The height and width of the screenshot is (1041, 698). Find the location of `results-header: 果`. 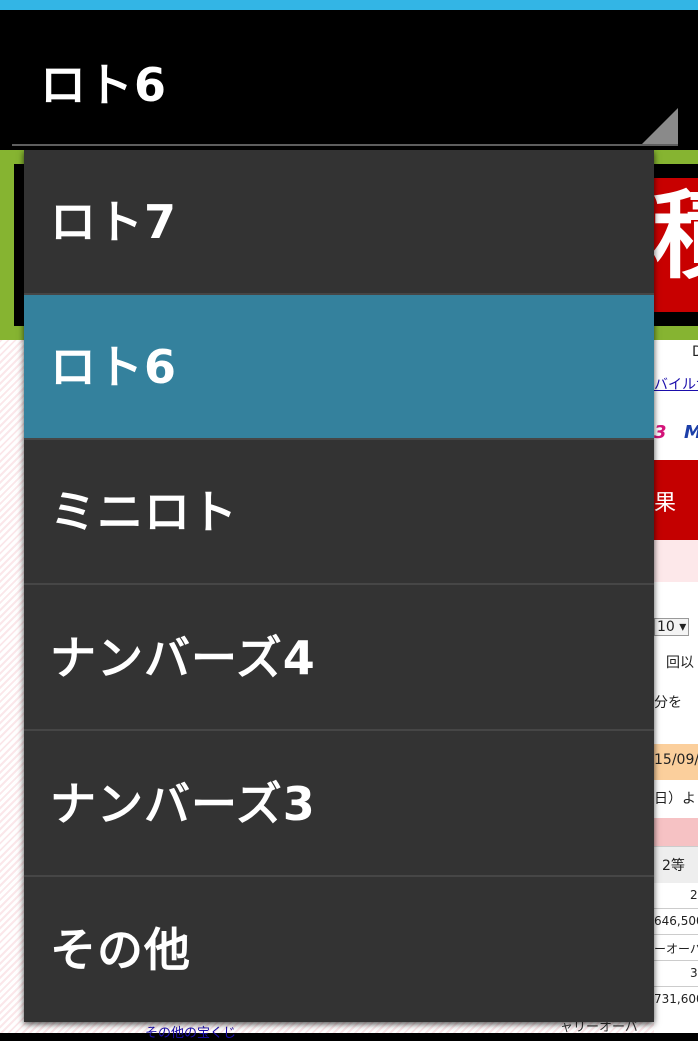

results-header: 果 is located at coordinates (676, 500).